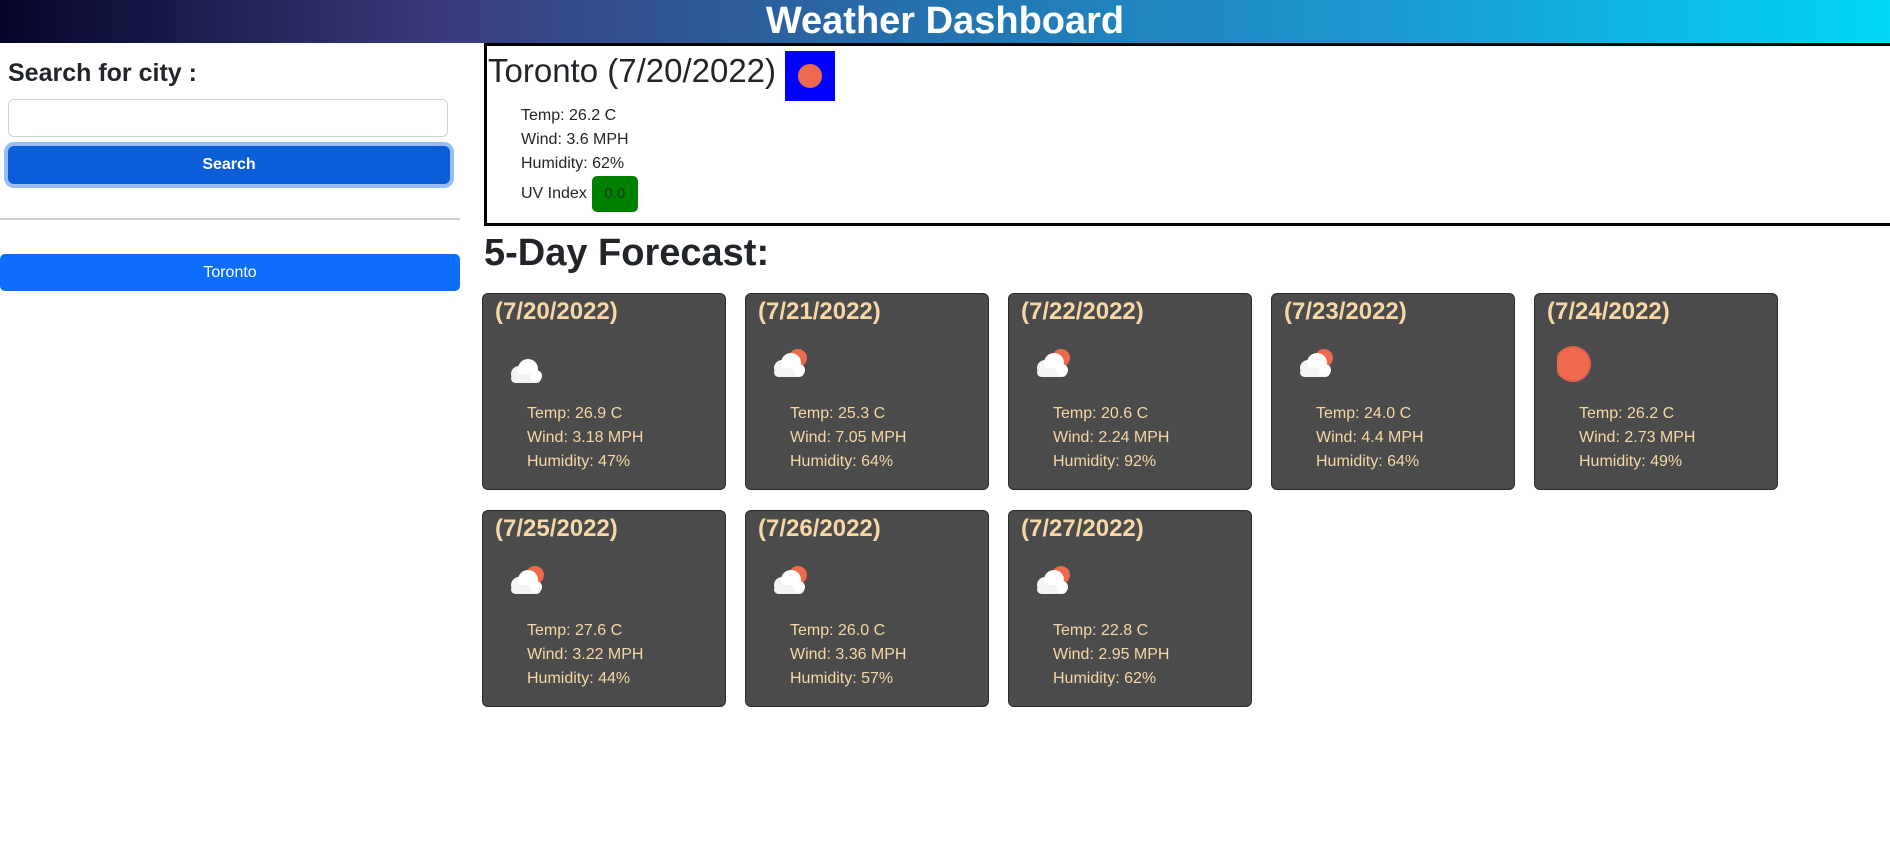 This screenshot has width=1890, height=850. I want to click on forecast-humidity: Humidity: 92%, so click(1105, 461).